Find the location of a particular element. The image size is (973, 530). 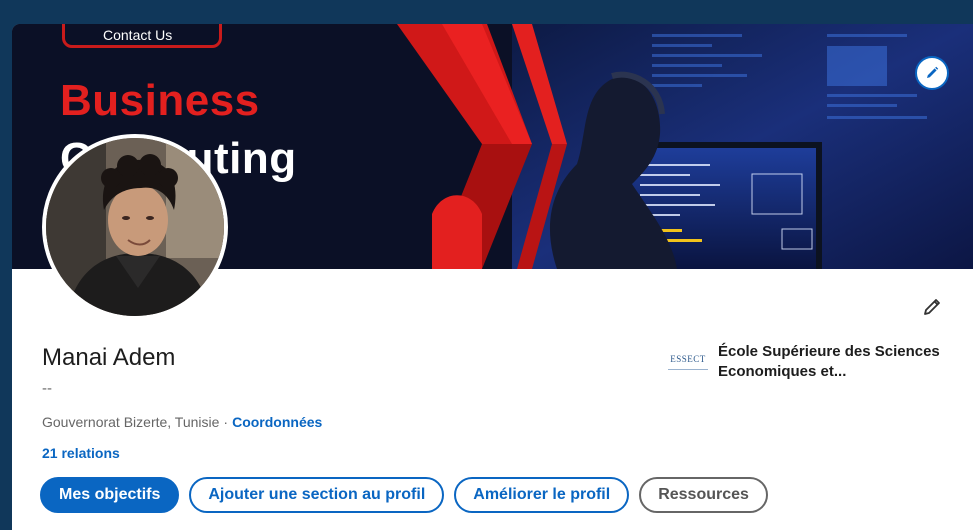

add-profile-section-button: Ajouter une section au profil is located at coordinates (317, 495).